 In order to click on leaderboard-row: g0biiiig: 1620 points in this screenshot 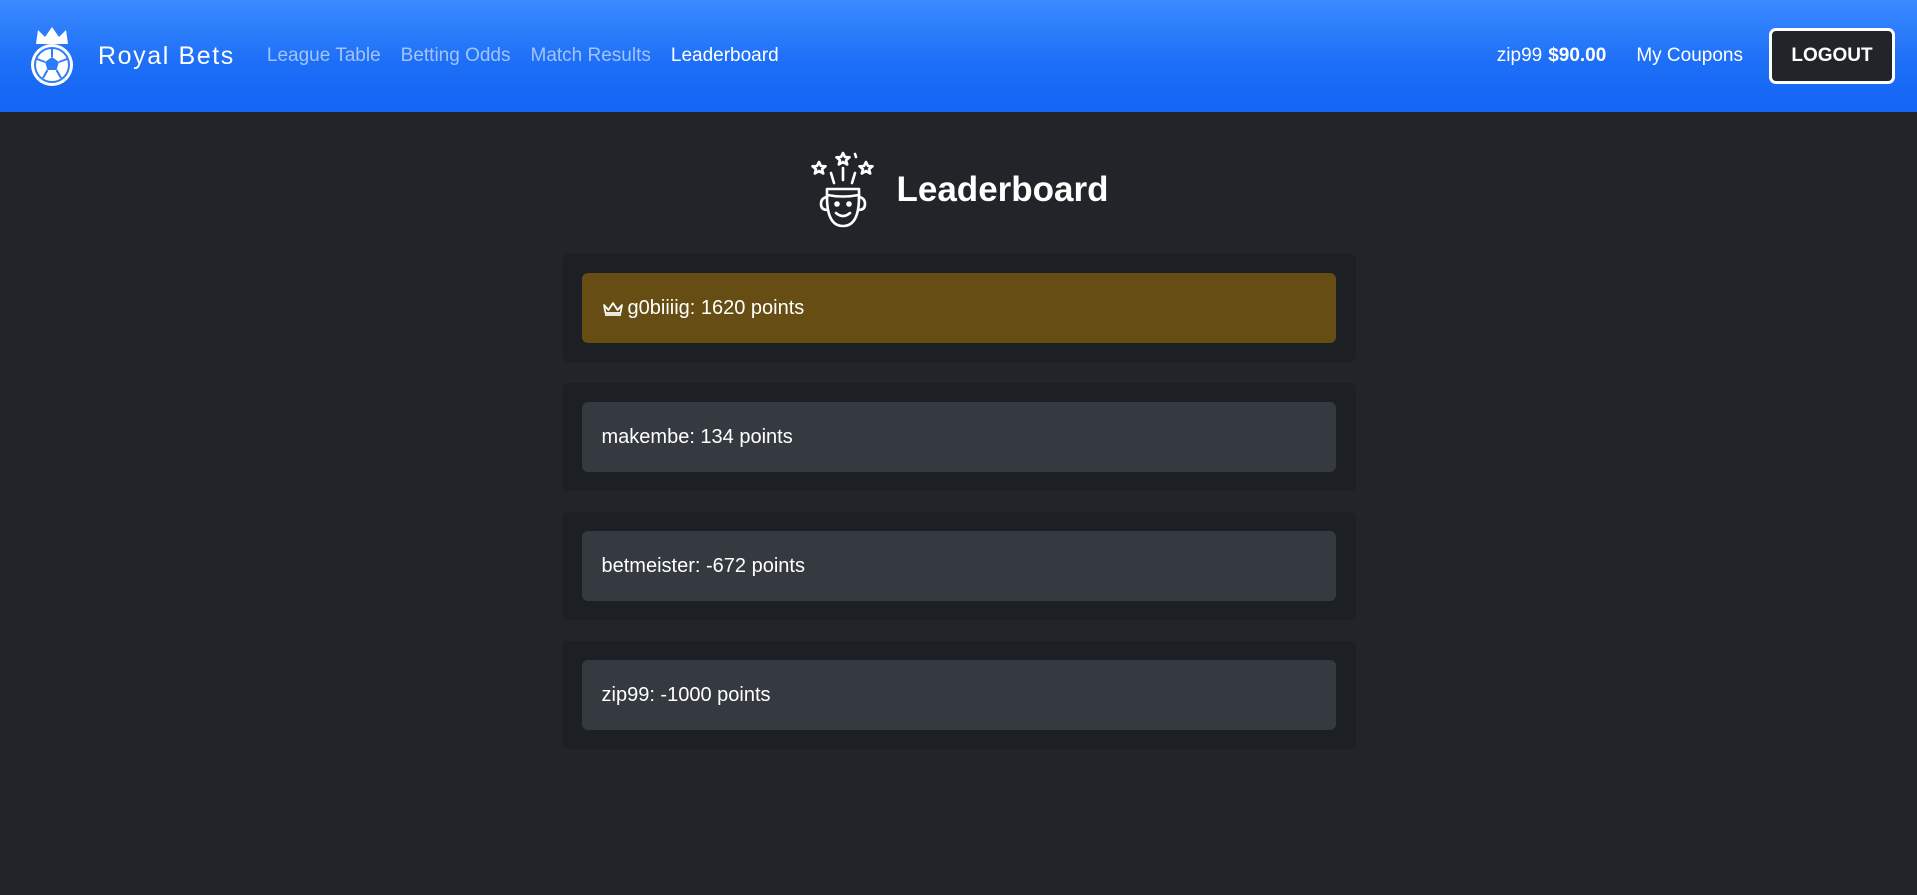, I will do `click(958, 308)`.